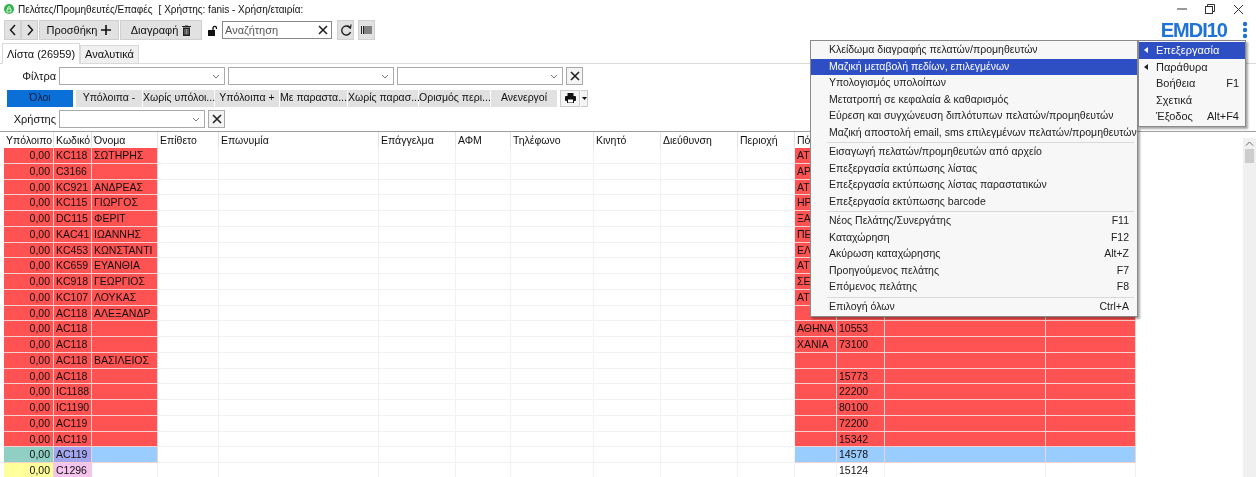 This screenshot has width=1256, height=477. I want to click on back-button, so click(12, 30).